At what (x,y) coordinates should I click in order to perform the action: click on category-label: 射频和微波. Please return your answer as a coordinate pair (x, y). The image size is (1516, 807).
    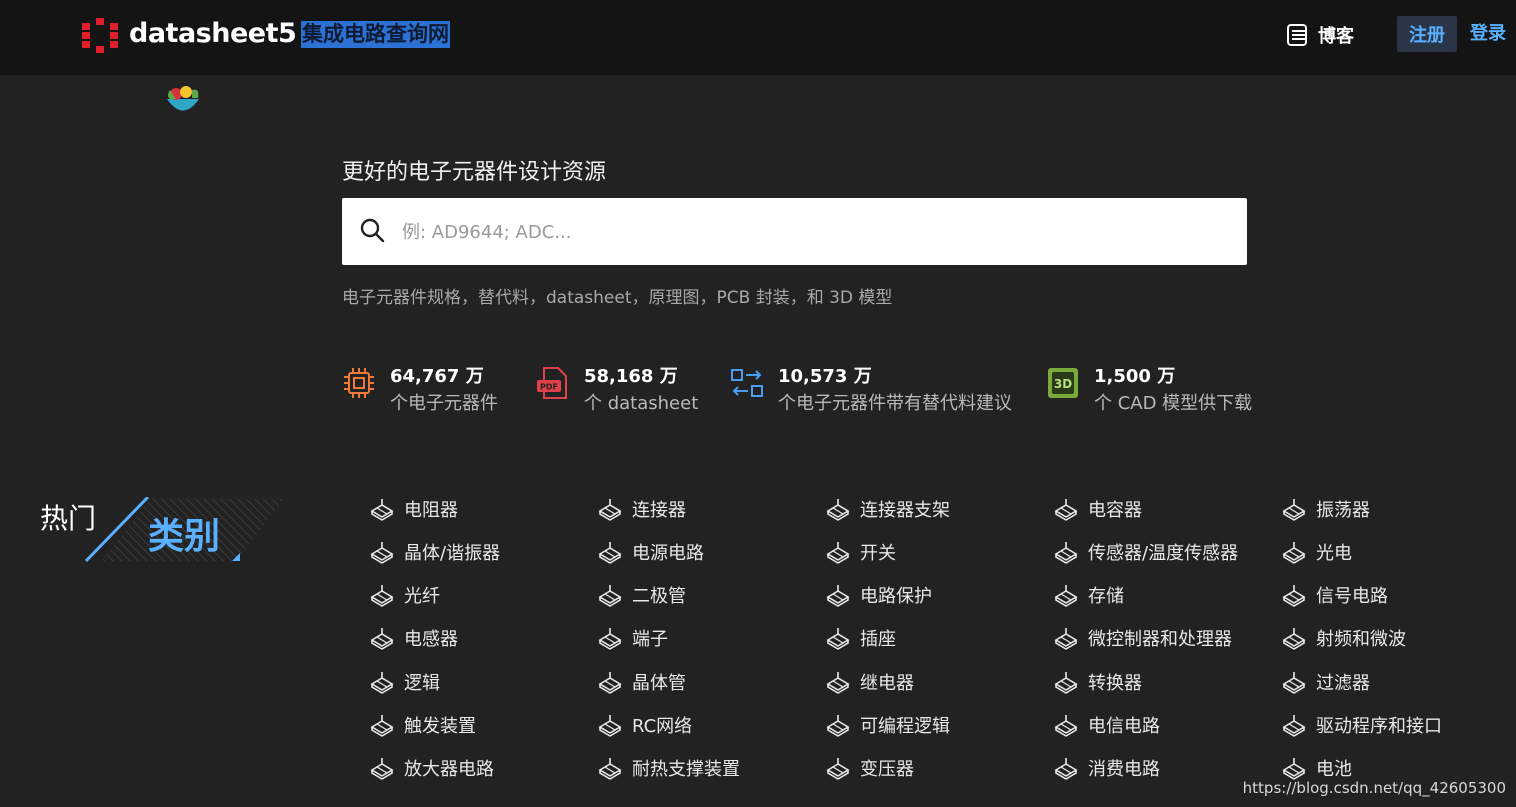
    Looking at the image, I should click on (1361, 640).